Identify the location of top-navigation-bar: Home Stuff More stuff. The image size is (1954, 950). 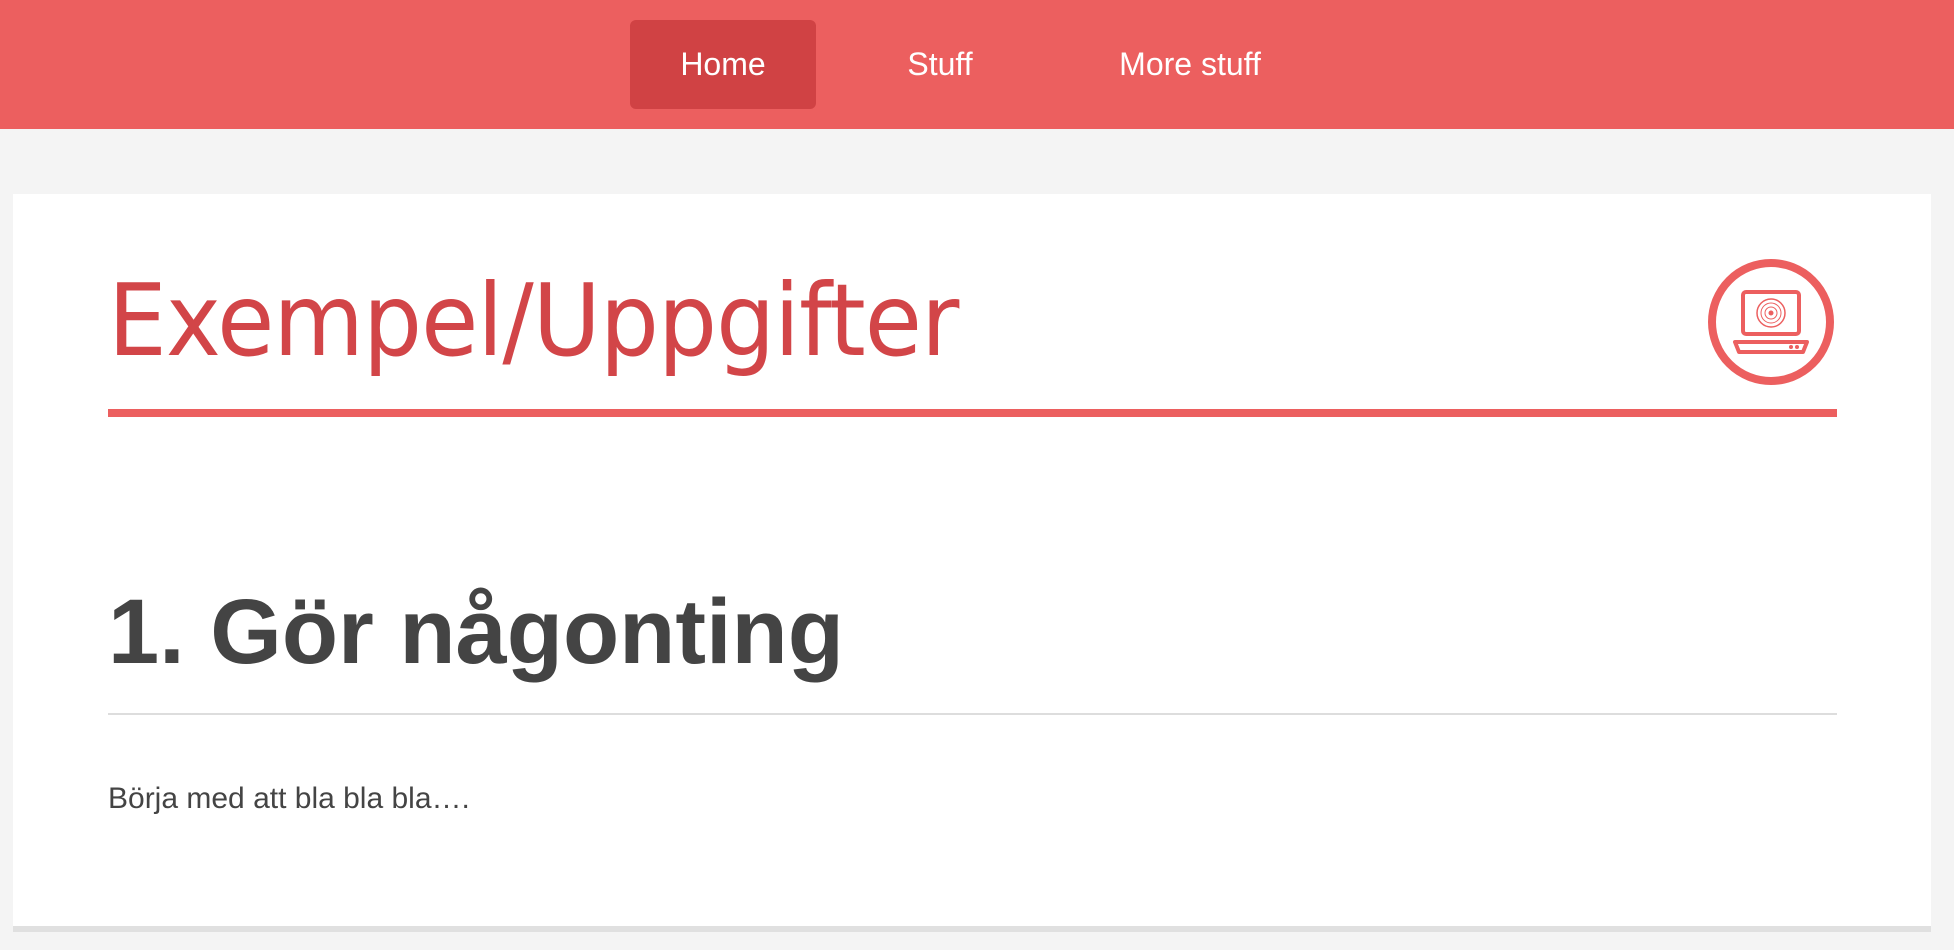
(977, 64).